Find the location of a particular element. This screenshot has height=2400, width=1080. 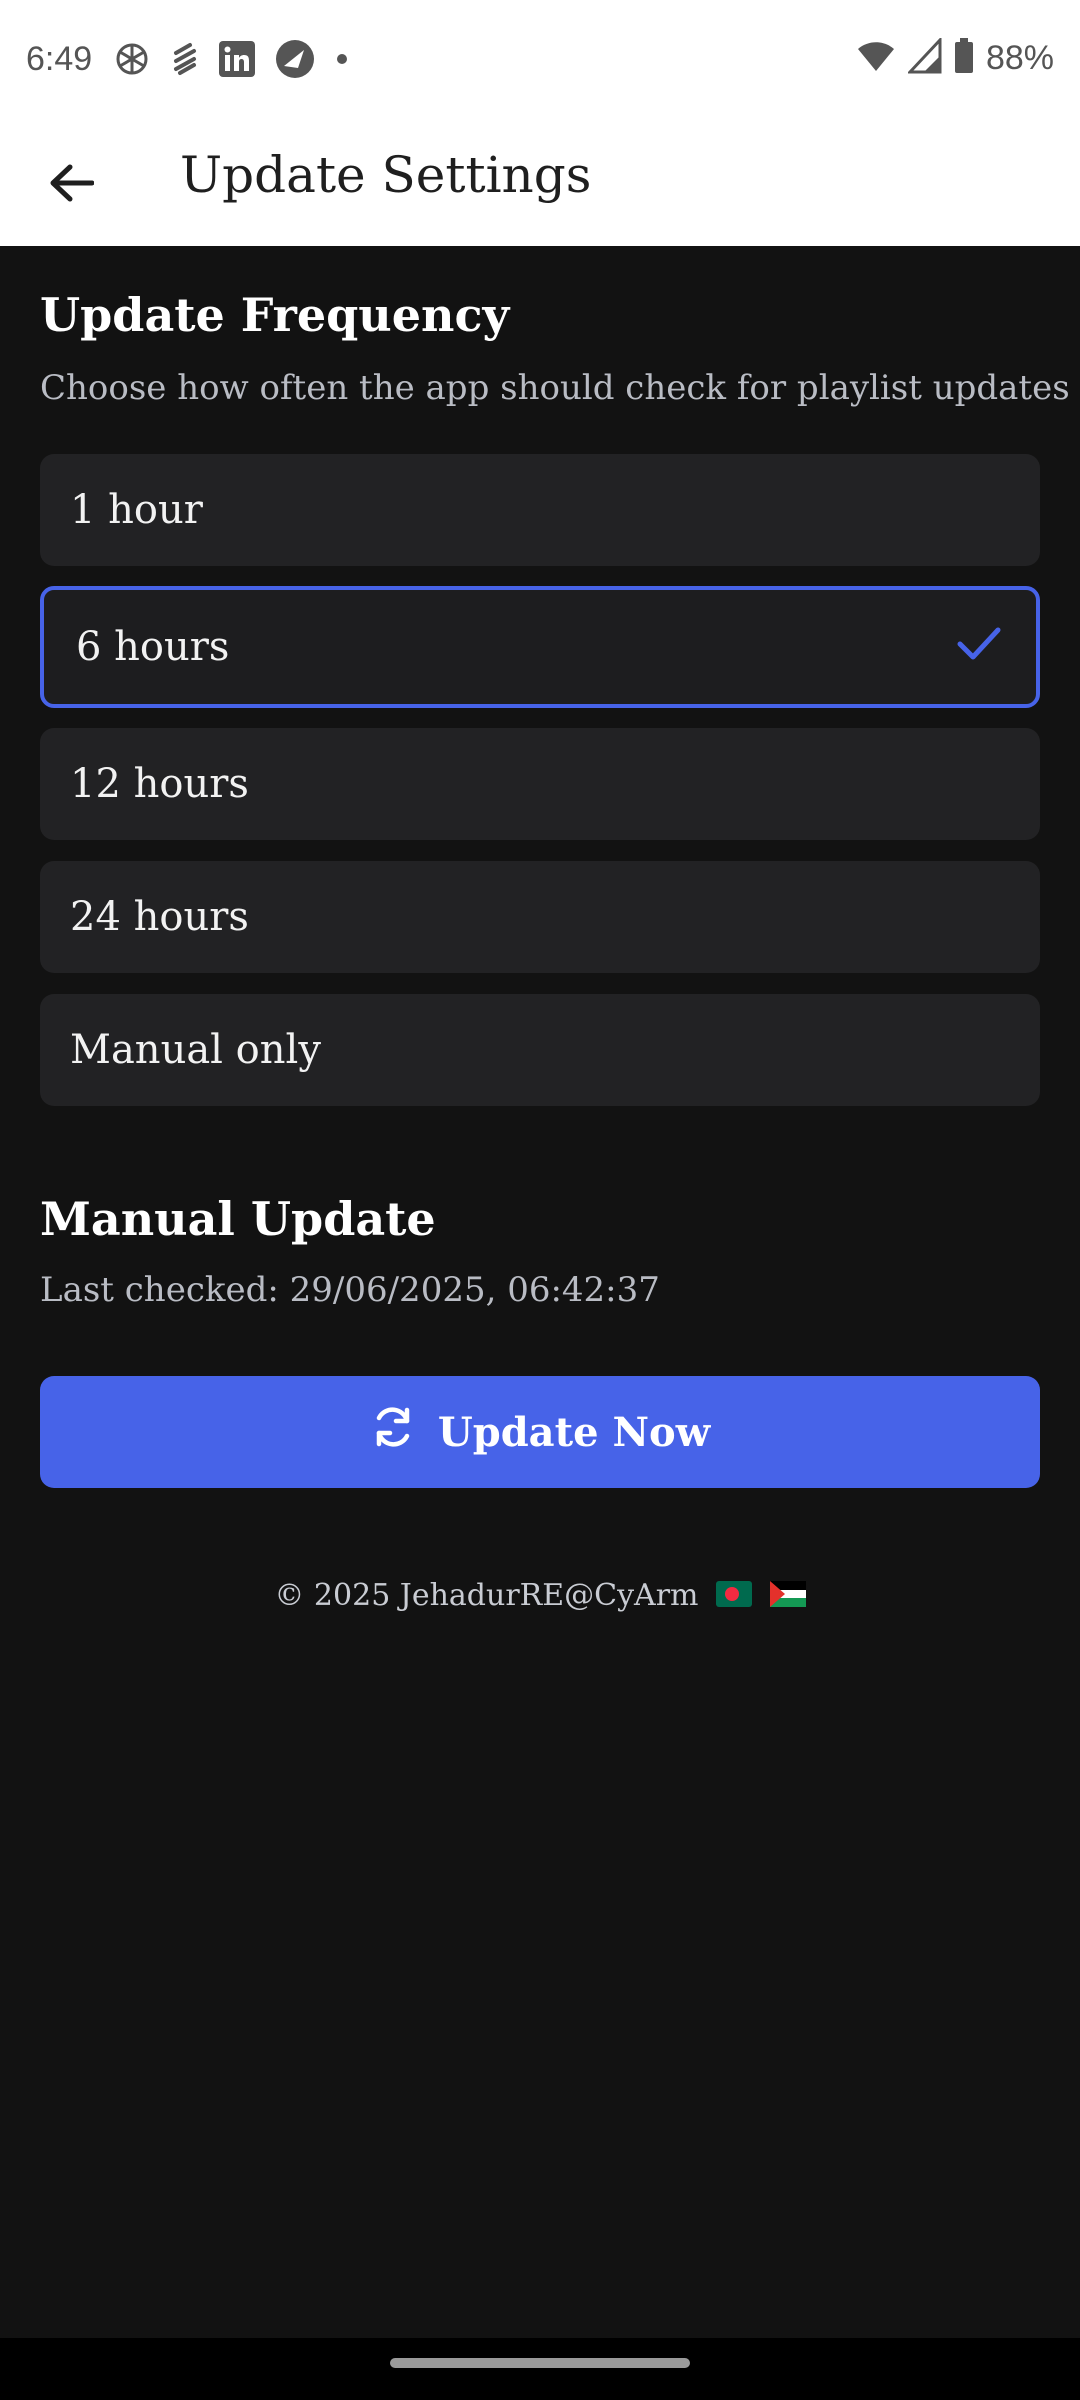

last-checked-text: Last checked: 29/06/2025, 06:42:37 is located at coordinates (350, 1290).